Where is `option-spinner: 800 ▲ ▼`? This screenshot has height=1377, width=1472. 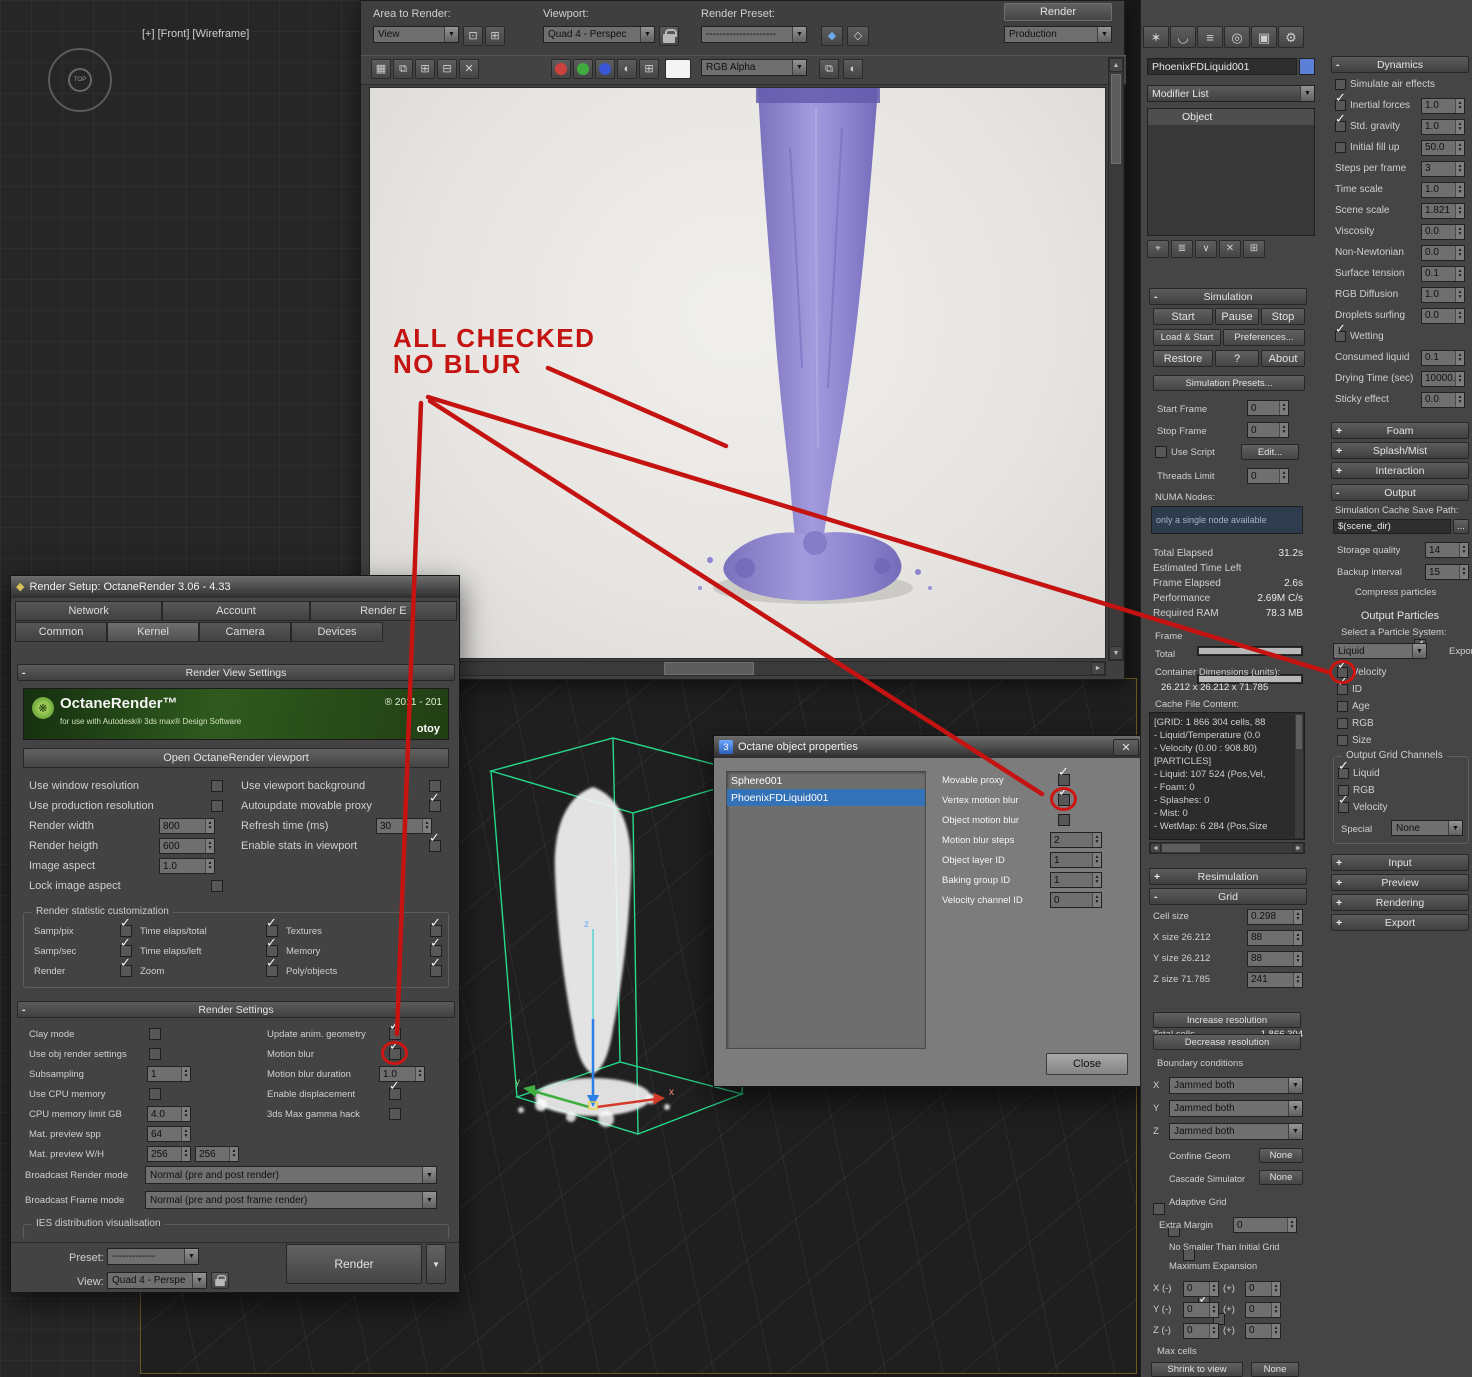 option-spinner: 800 ▲ ▼ is located at coordinates (187, 826).